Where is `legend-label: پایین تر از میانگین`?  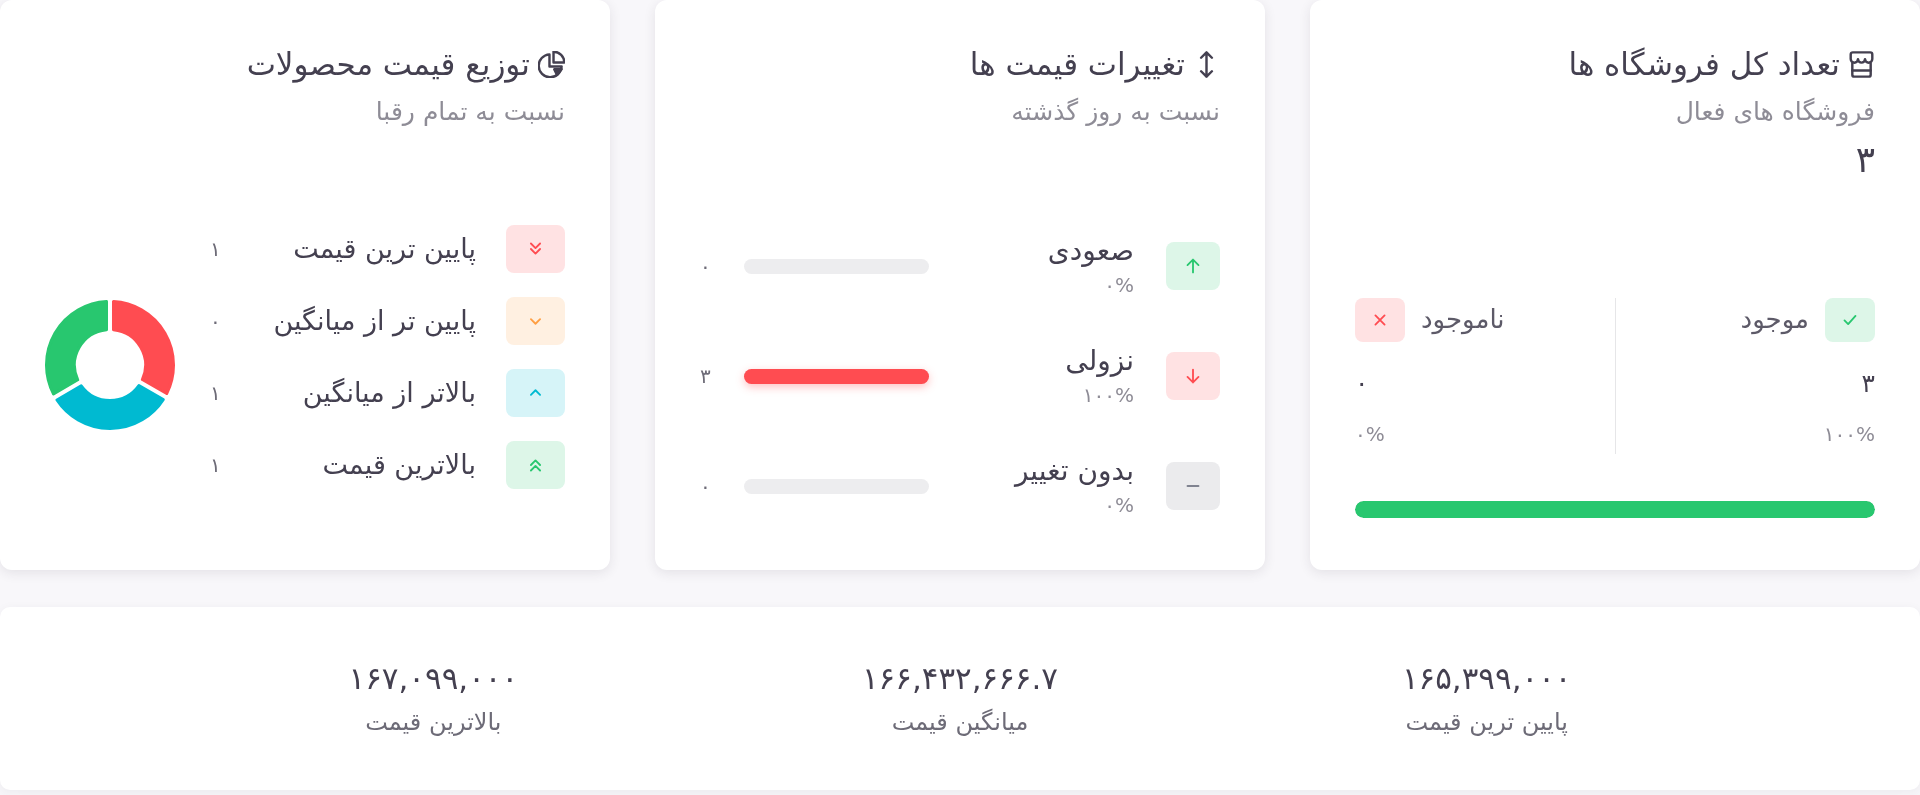
legend-label: پایین تر از میانگین is located at coordinates (374, 321).